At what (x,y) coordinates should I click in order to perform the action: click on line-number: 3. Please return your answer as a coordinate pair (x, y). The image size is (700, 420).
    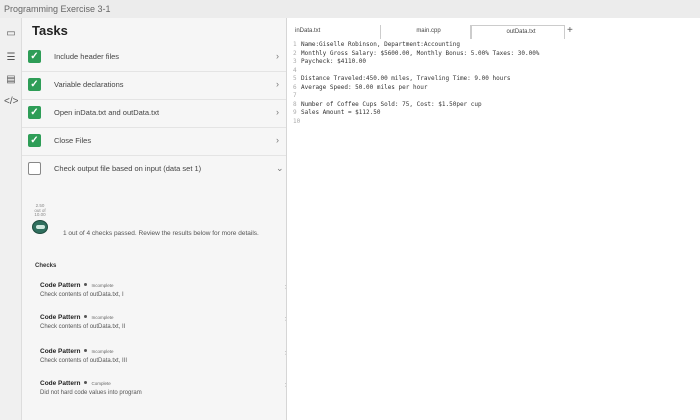
    Looking at the image, I should click on (295, 61).